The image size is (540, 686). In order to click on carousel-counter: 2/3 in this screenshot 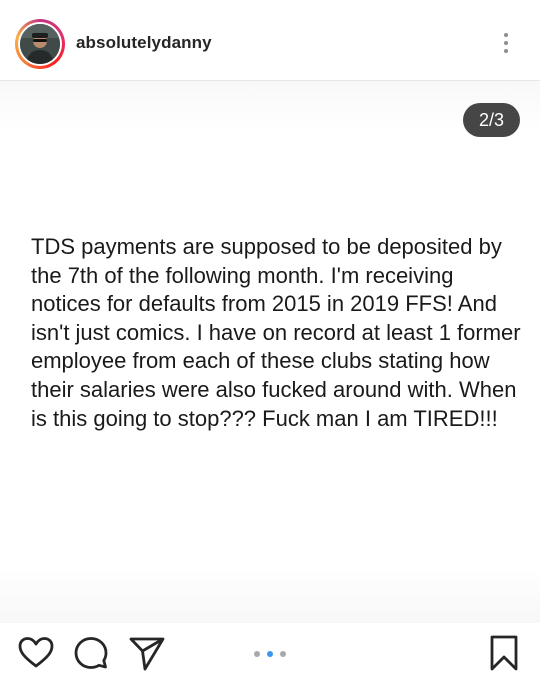, I will do `click(491, 120)`.